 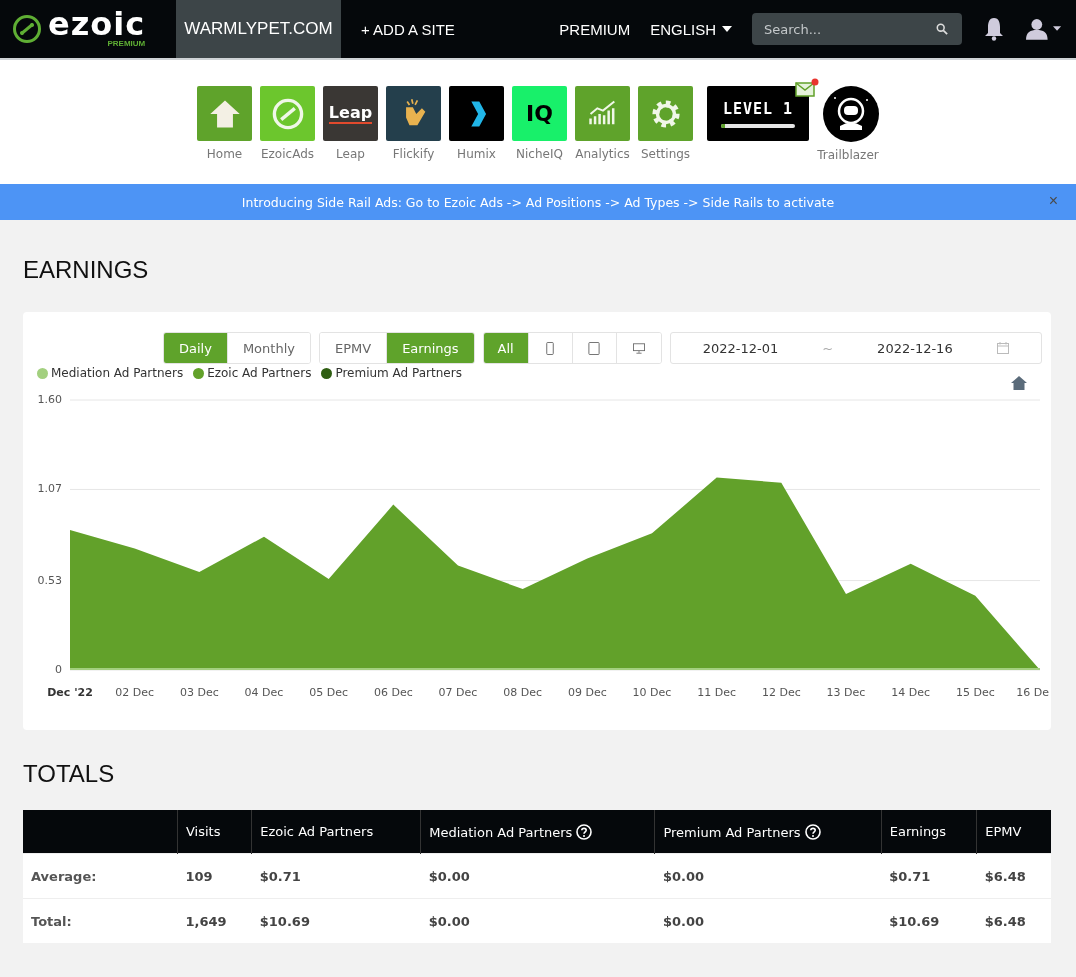 What do you see at coordinates (717, 692) in the screenshot?
I see `x-tick-label: 11 Dec` at bounding box center [717, 692].